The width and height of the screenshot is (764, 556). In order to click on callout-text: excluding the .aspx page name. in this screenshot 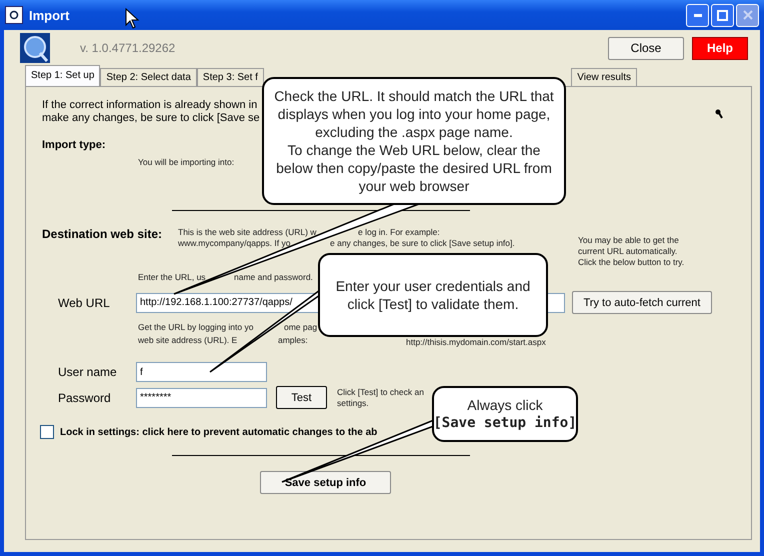, I will do `click(414, 132)`.